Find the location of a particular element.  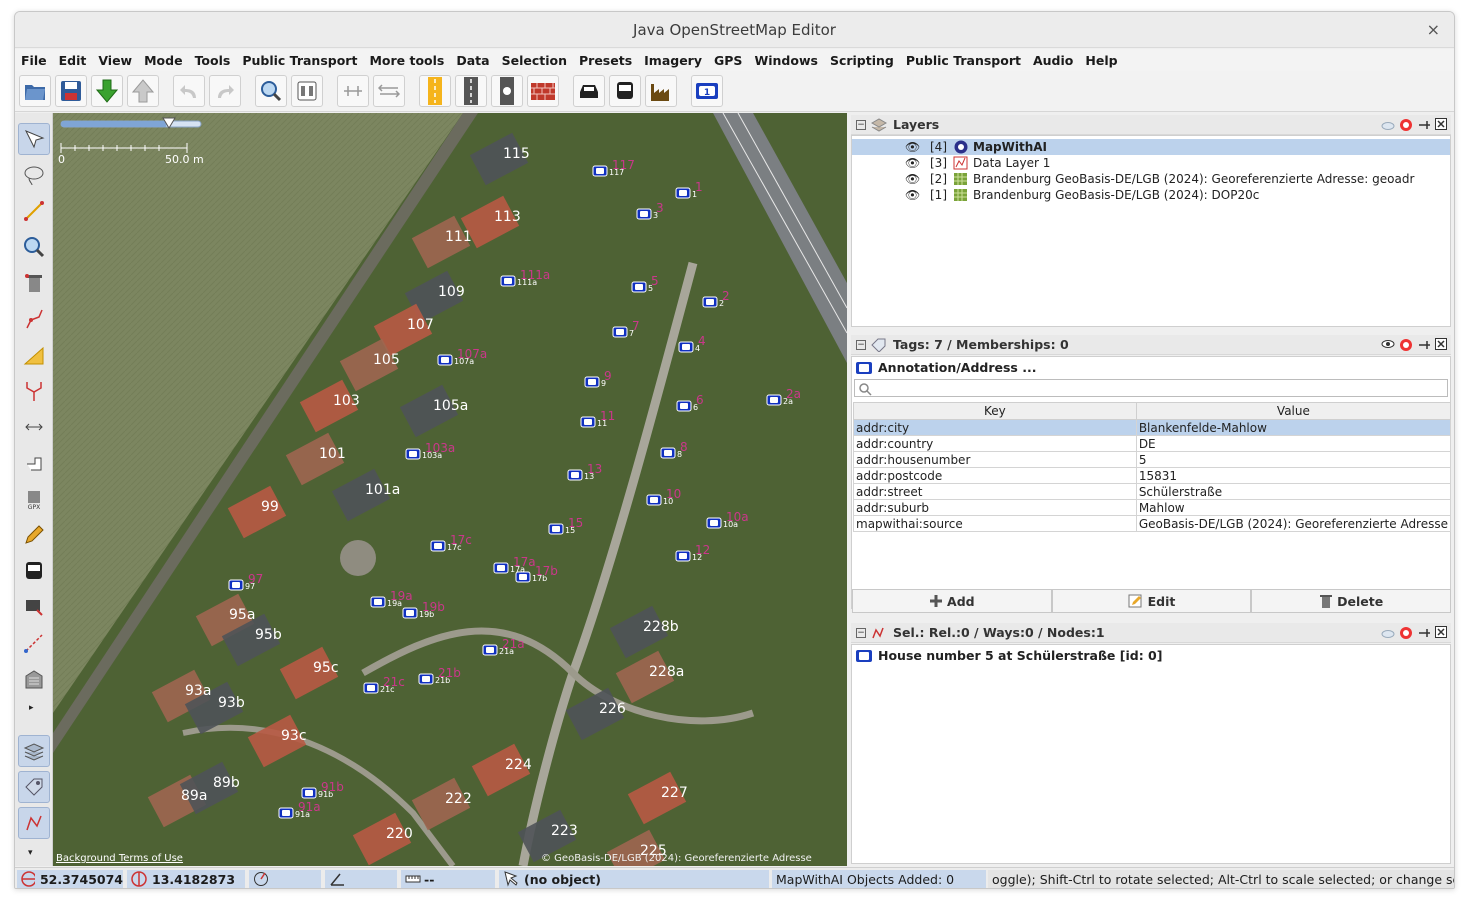

split-way-button is located at coordinates (389, 91).